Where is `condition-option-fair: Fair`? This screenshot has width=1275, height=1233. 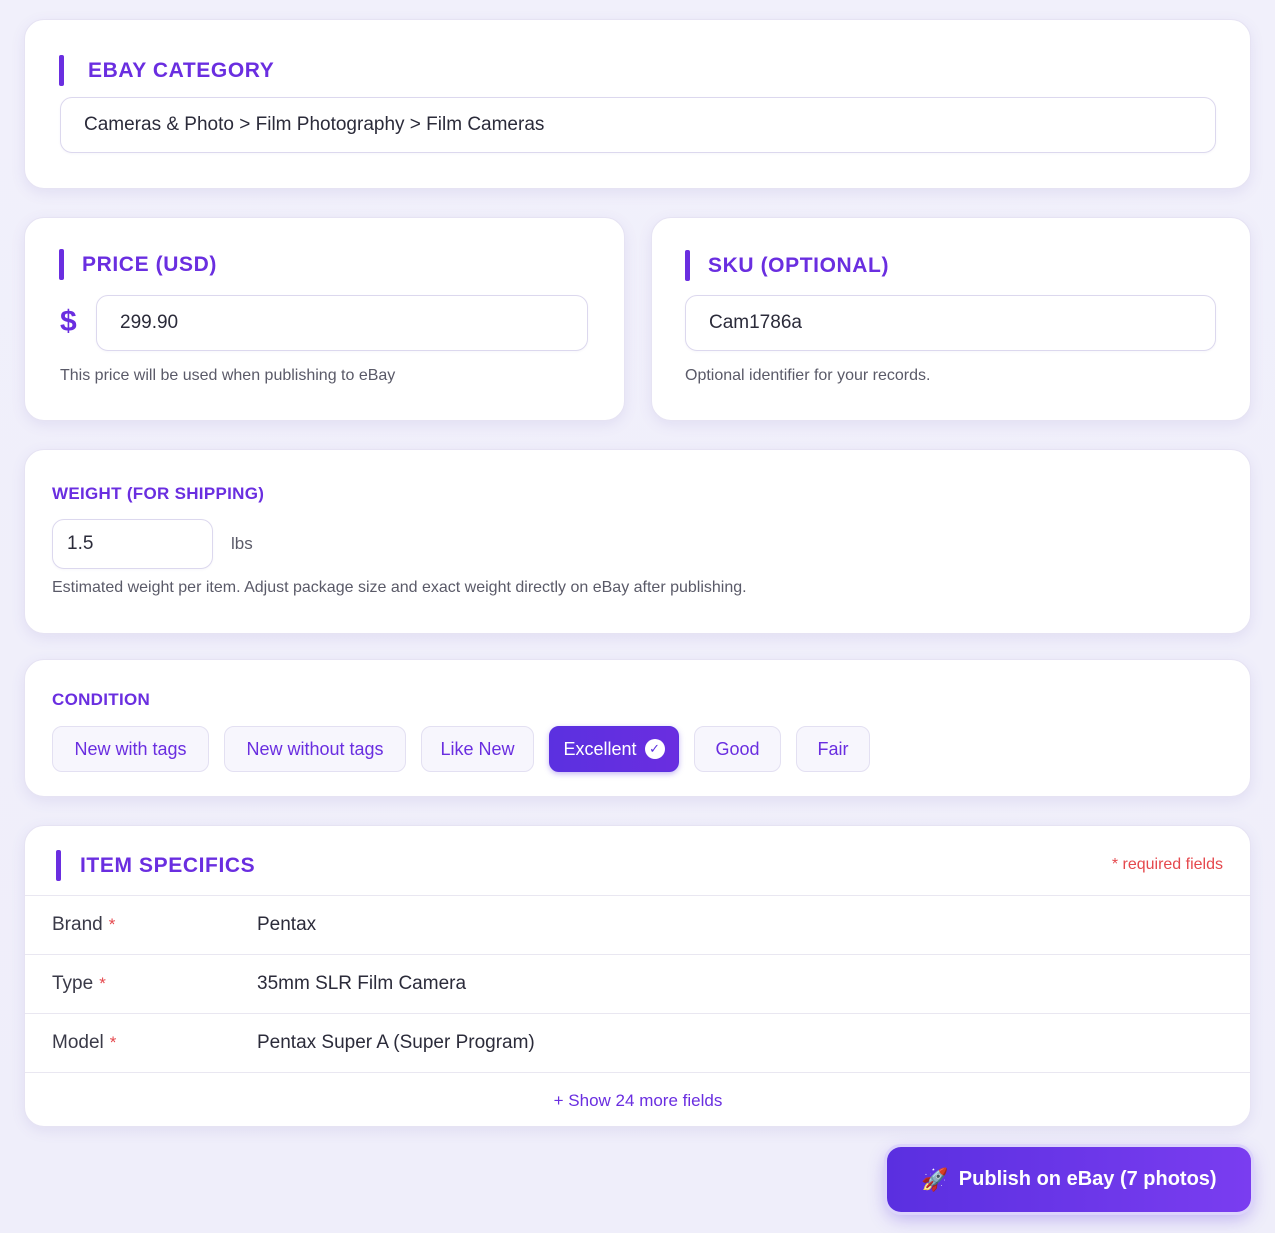
condition-option-fair: Fair is located at coordinates (833, 749).